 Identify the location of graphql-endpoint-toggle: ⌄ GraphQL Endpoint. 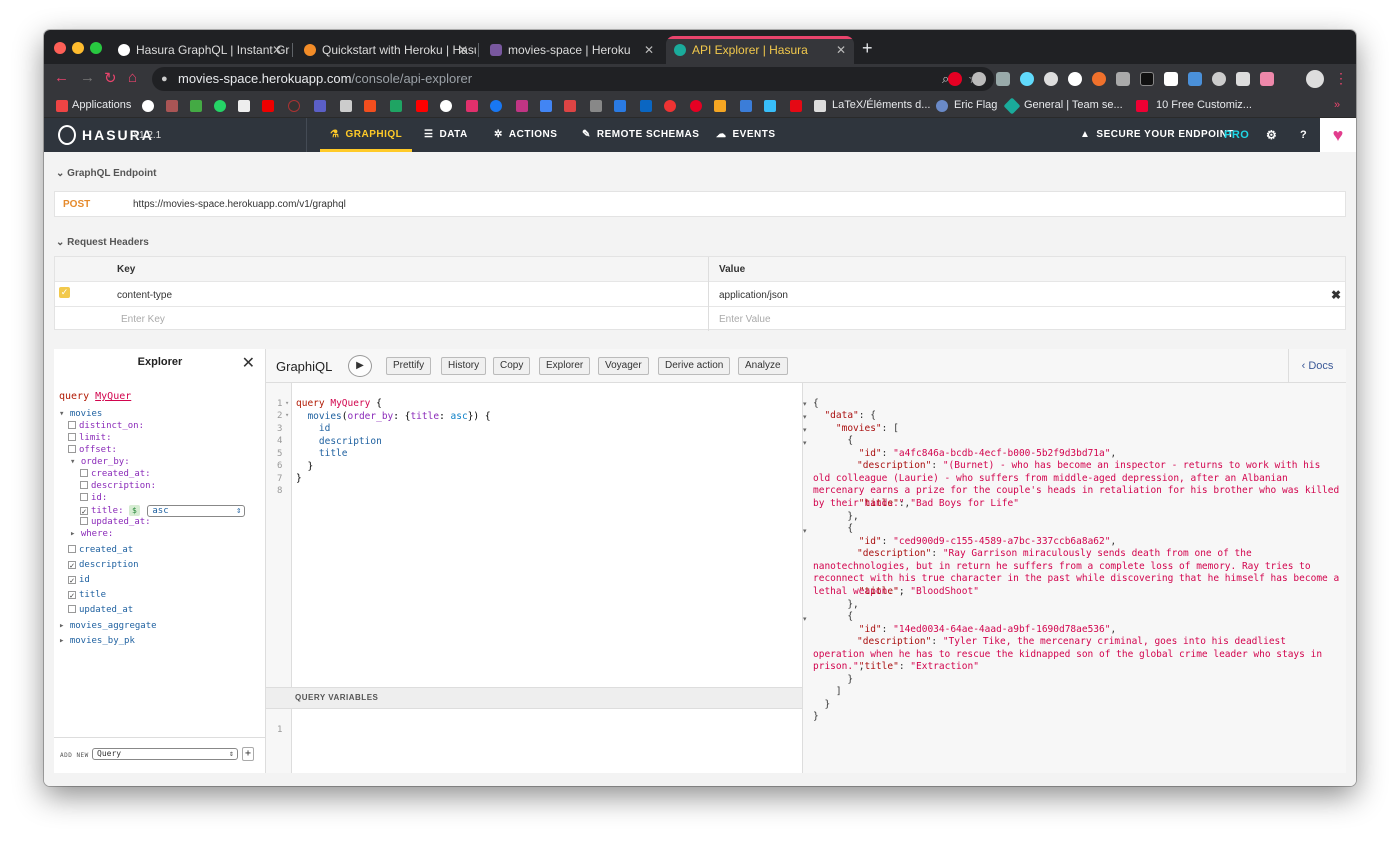
(106, 173).